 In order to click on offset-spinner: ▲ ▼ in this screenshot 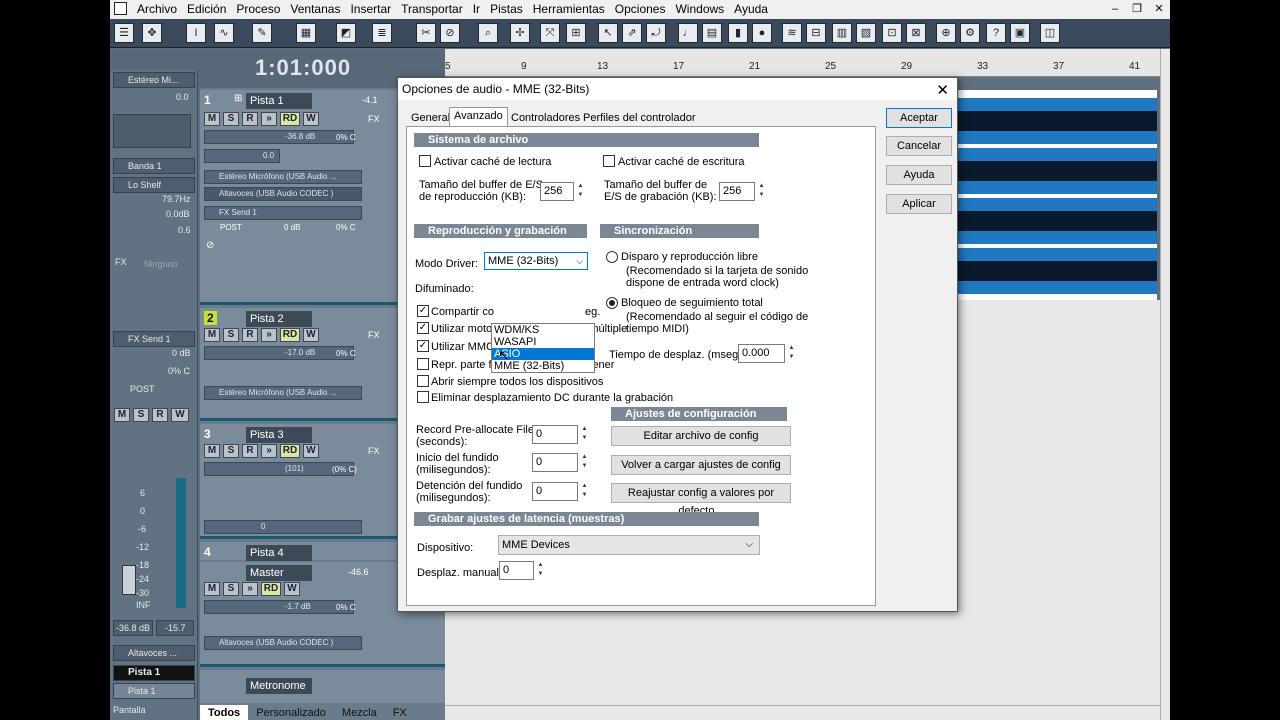, I will do `click(791, 353)`.